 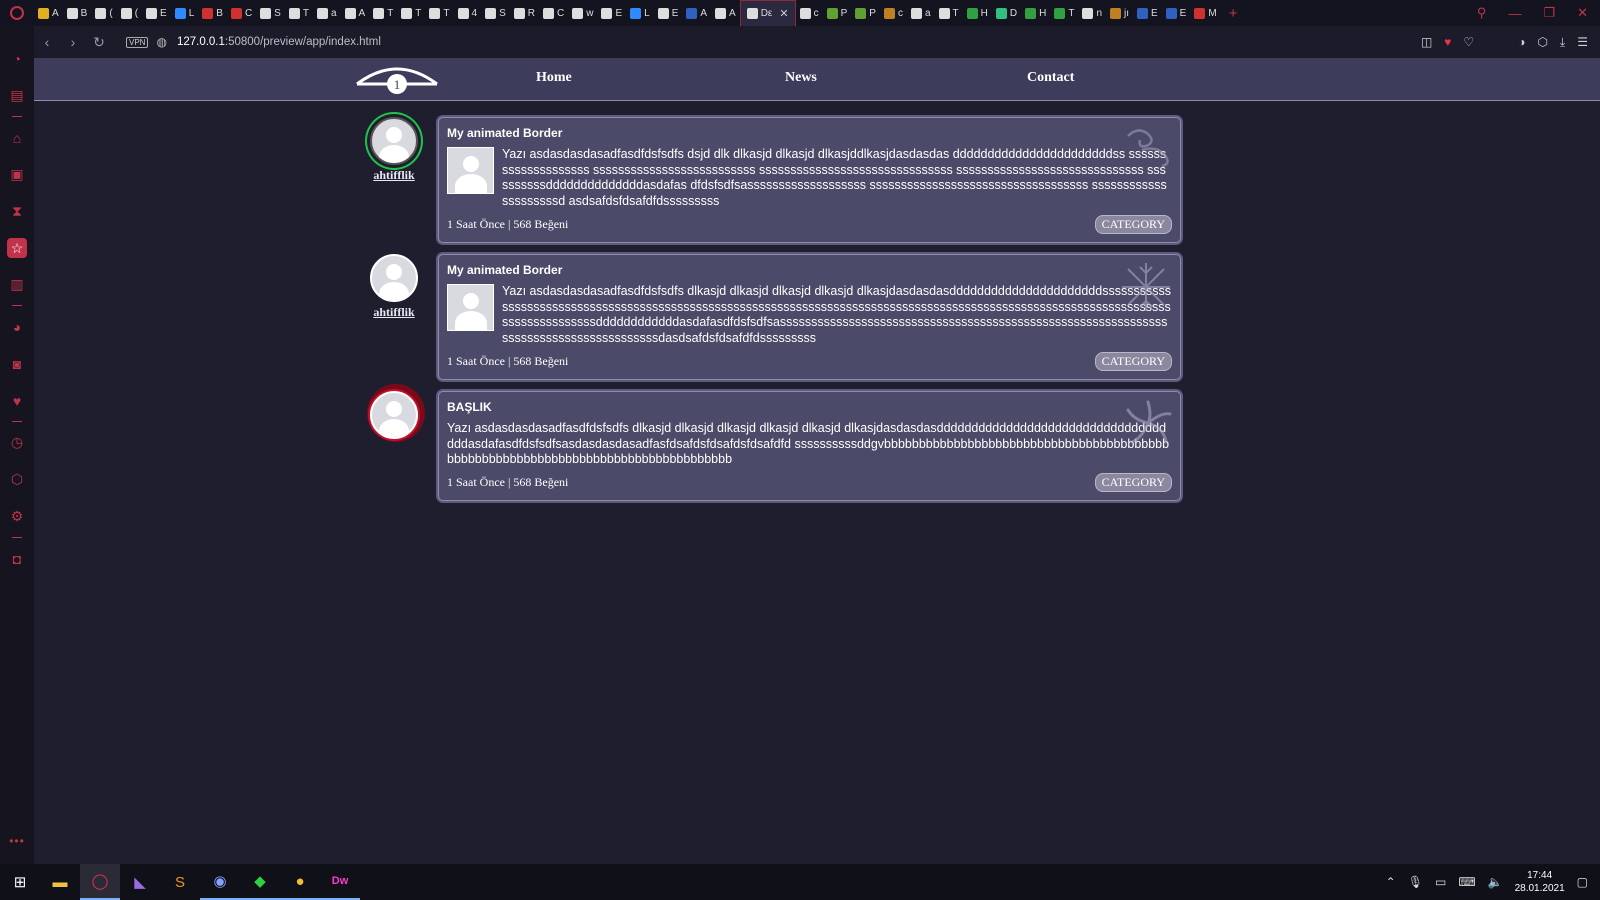 I want to click on browser-tab: Dε ✕, so click(x=767, y=13).